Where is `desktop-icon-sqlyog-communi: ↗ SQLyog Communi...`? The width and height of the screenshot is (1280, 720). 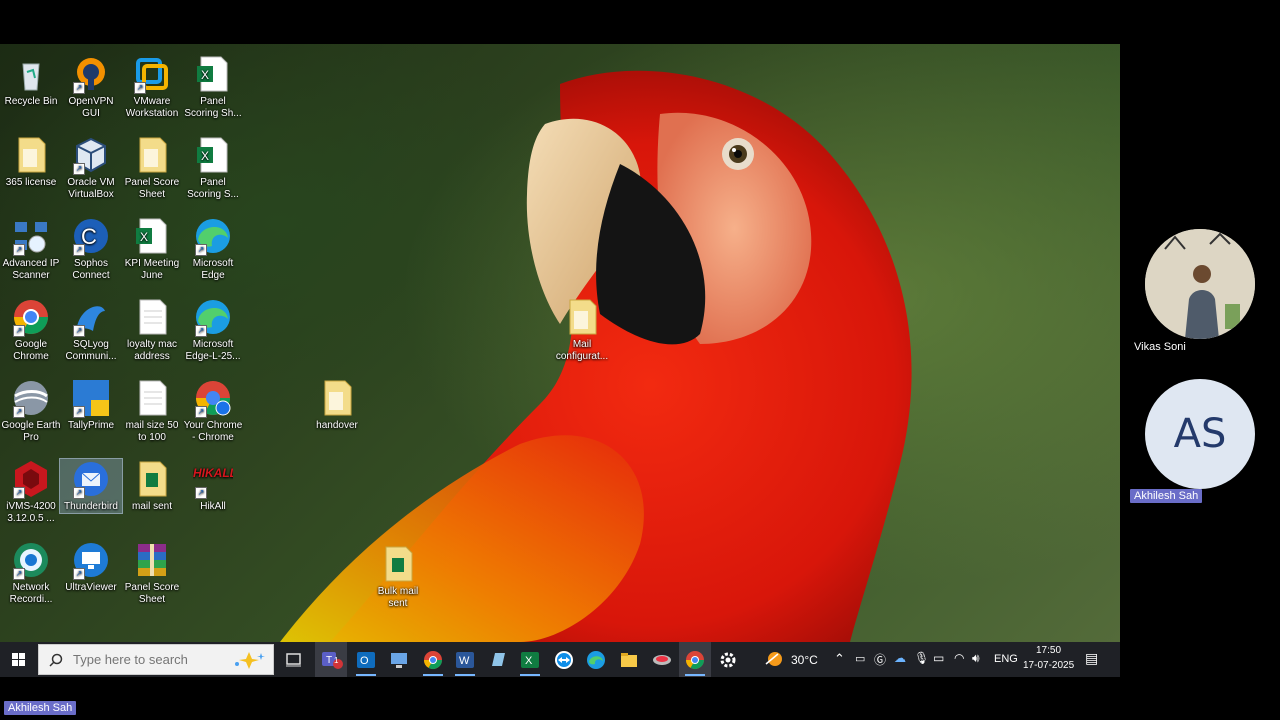
desktop-icon-sqlyog-communi: ↗ SQLyog Communi... is located at coordinates (91, 330).